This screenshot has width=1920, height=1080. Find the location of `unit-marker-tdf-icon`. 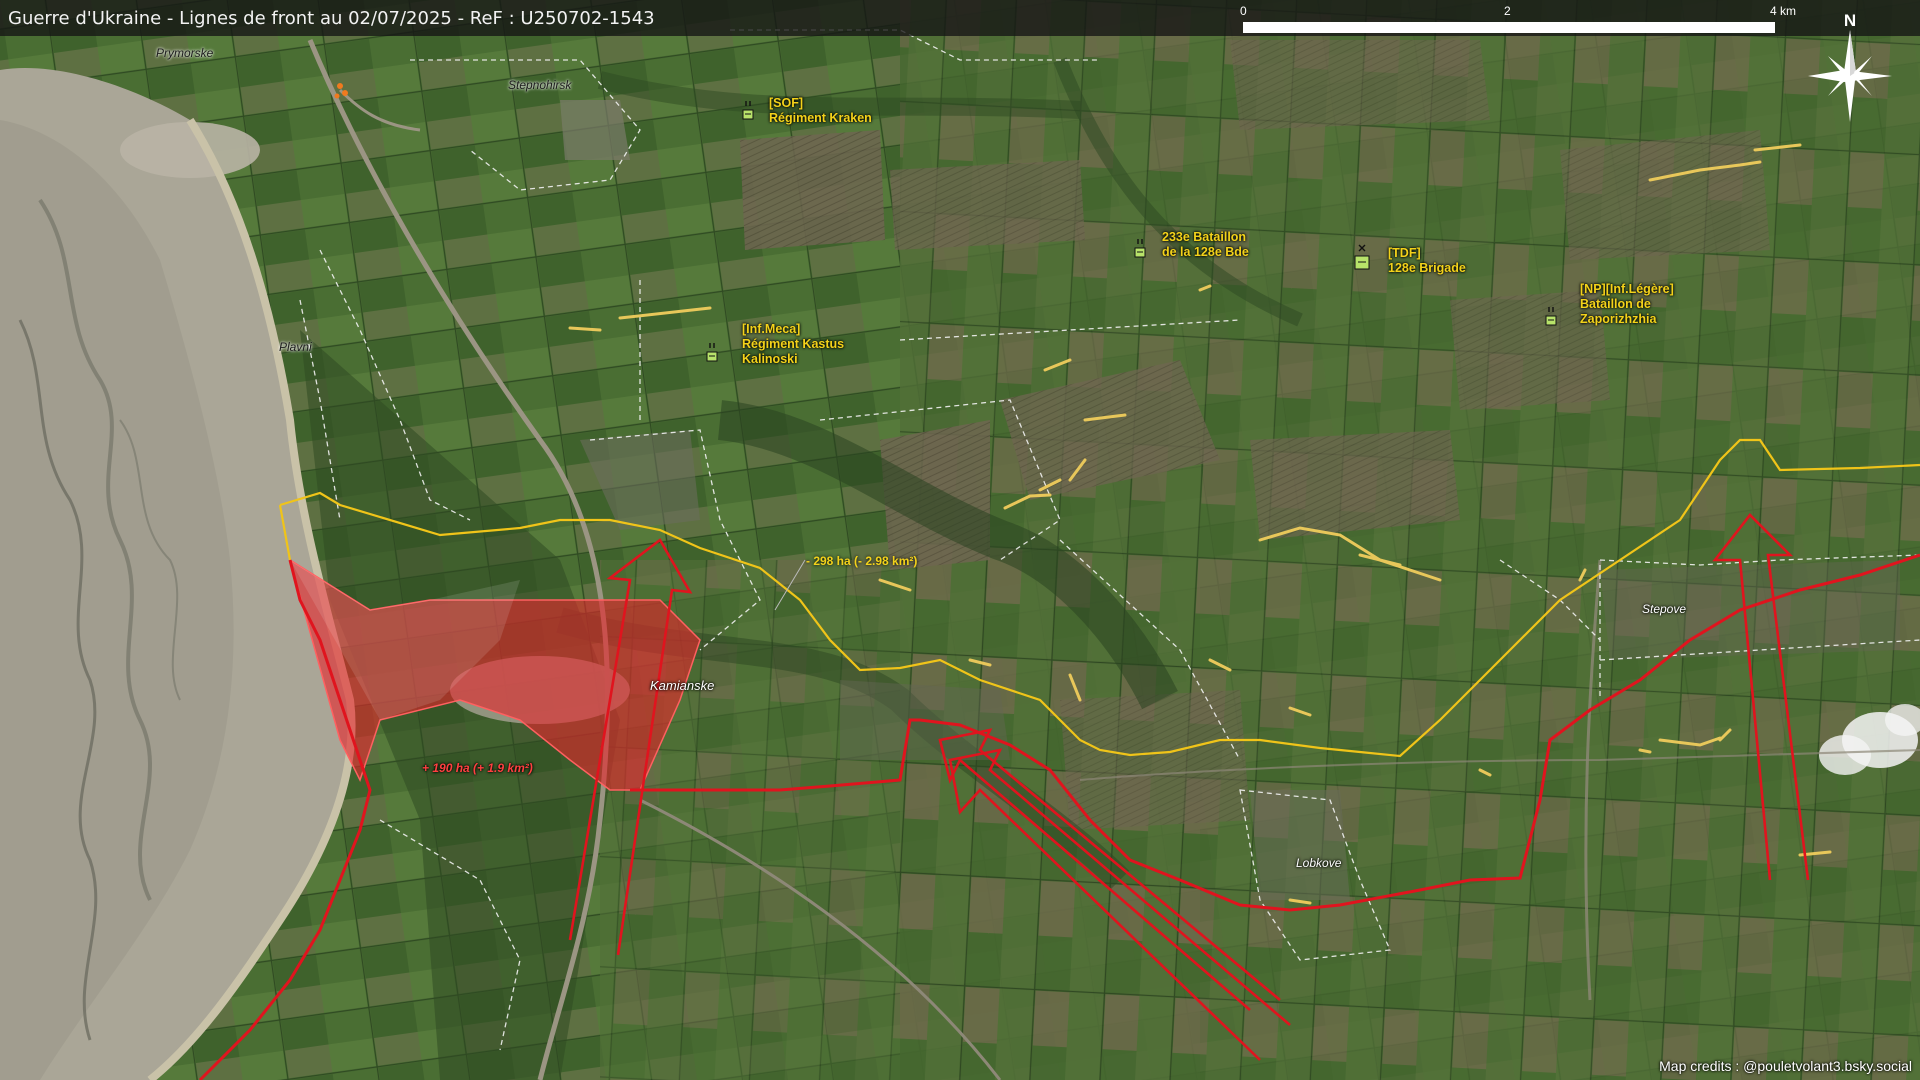

unit-marker-tdf-icon is located at coordinates (1362, 258).